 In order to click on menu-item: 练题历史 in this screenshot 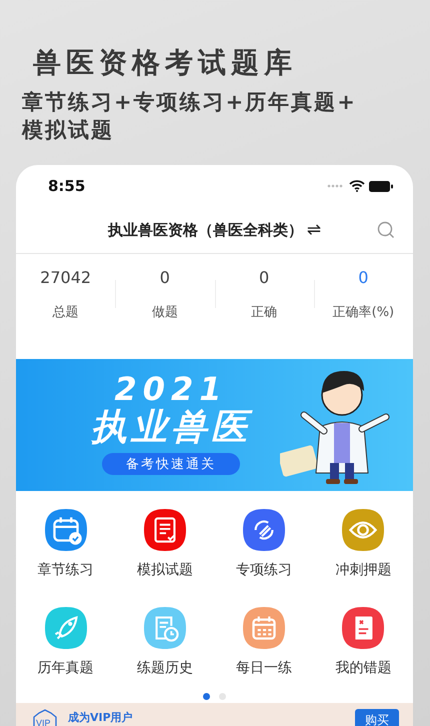, I will do `click(164, 648)`.